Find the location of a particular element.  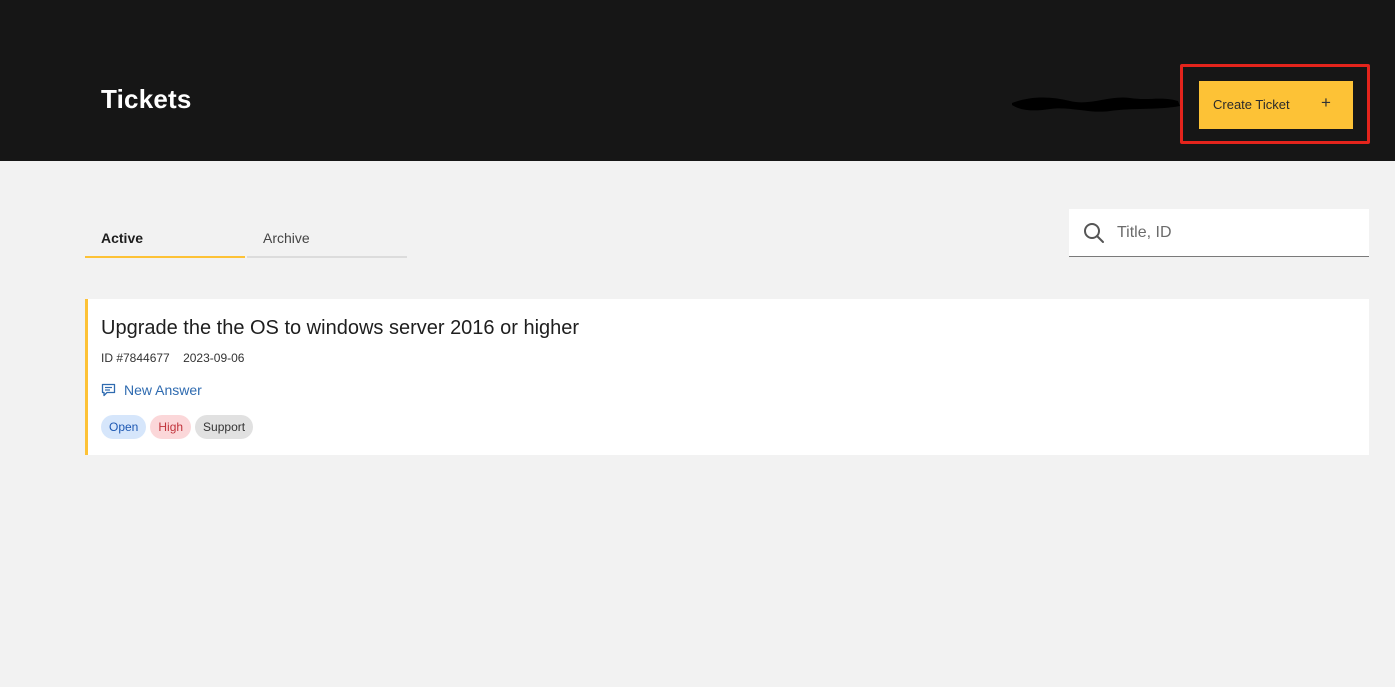

ticket-meta: ID #7844677 2023-09-06 is located at coordinates (172, 358).